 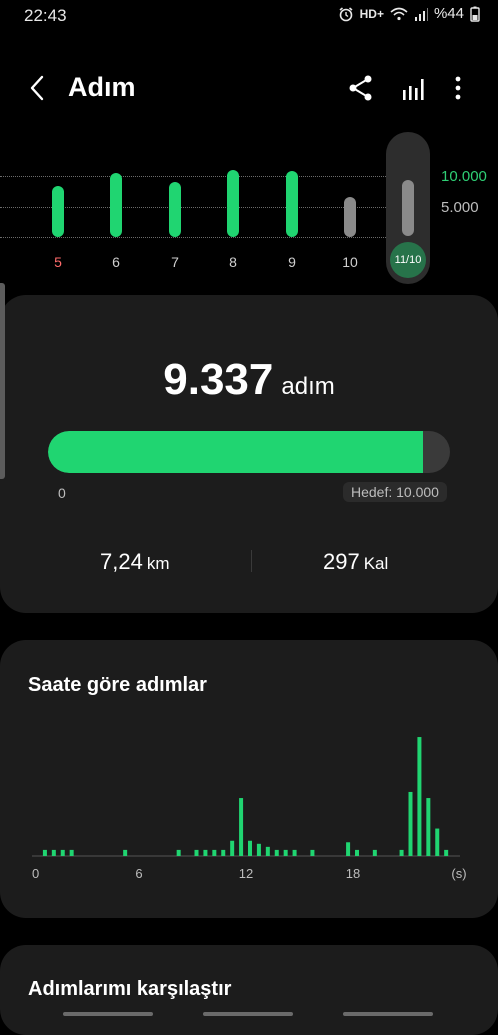 What do you see at coordinates (458, 88) in the screenshot?
I see `more-options-icon` at bounding box center [458, 88].